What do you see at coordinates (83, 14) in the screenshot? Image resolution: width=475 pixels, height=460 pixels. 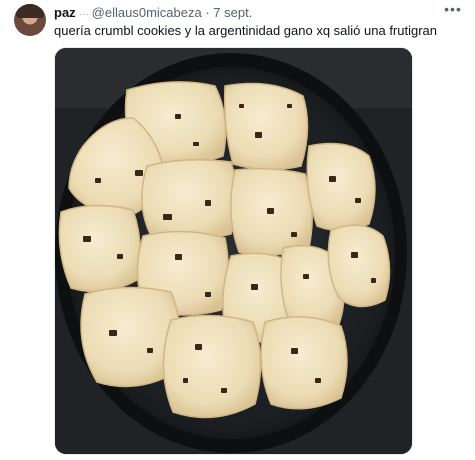 I see `verified-icon: ···` at bounding box center [83, 14].